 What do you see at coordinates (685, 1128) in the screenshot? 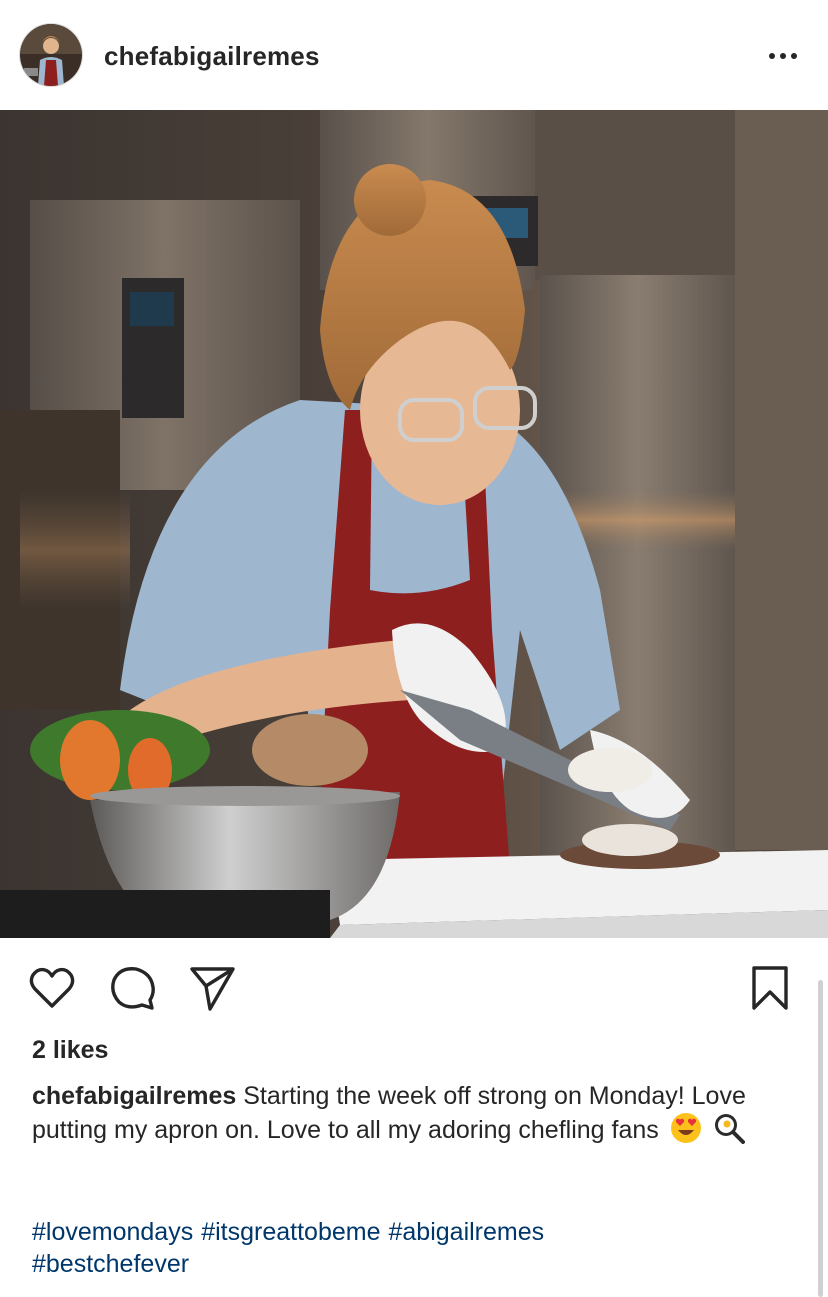
I see `heart-eyes-emoji-icon` at bounding box center [685, 1128].